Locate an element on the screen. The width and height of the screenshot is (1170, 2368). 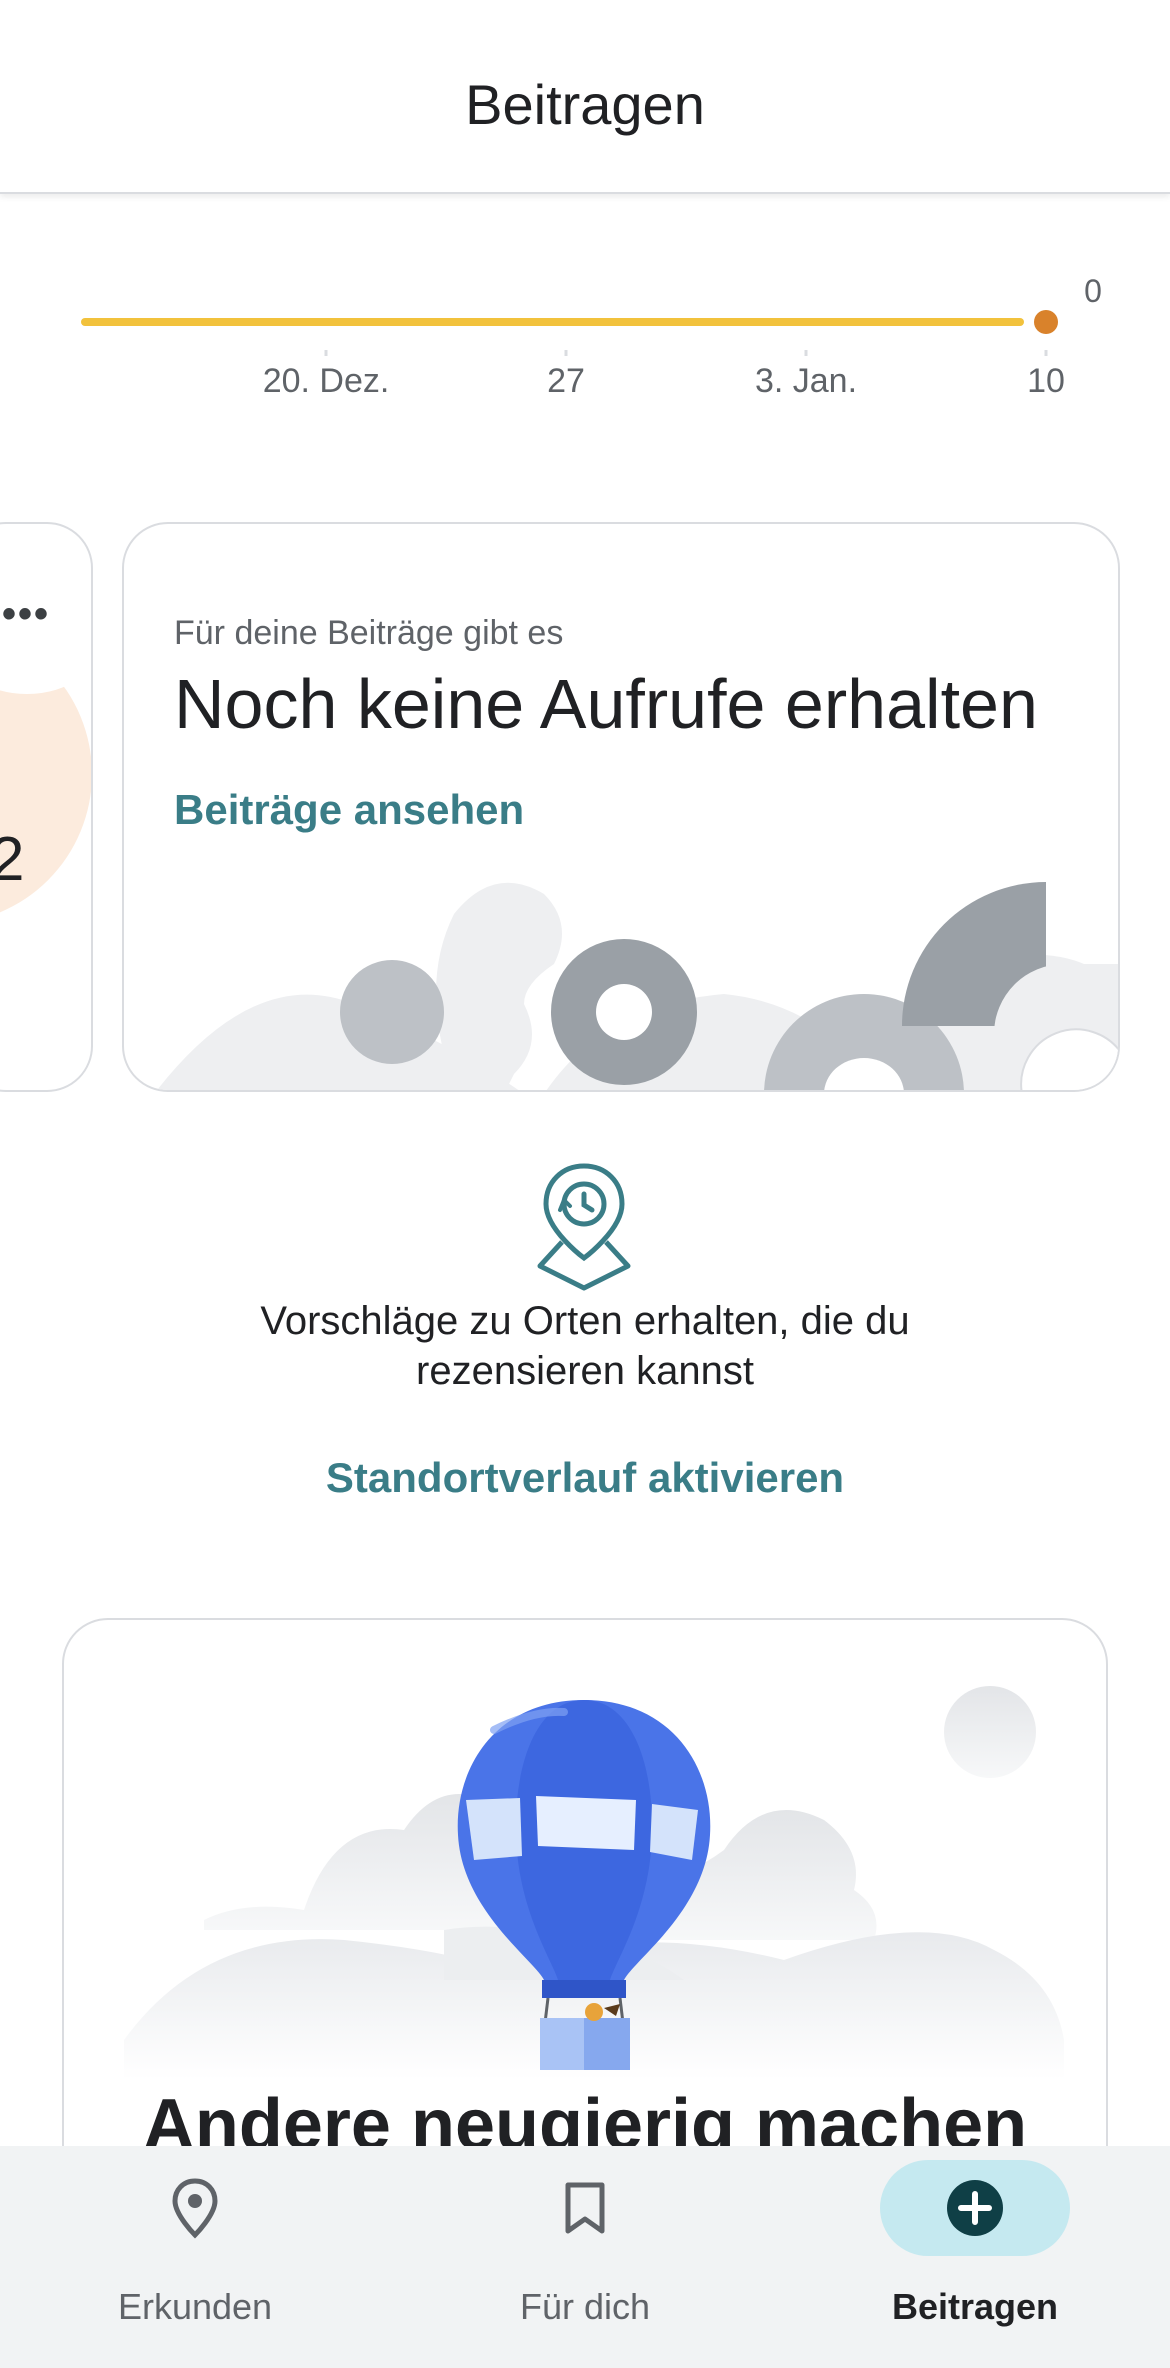
nav-label: Beitragen is located at coordinates (975, 2306).